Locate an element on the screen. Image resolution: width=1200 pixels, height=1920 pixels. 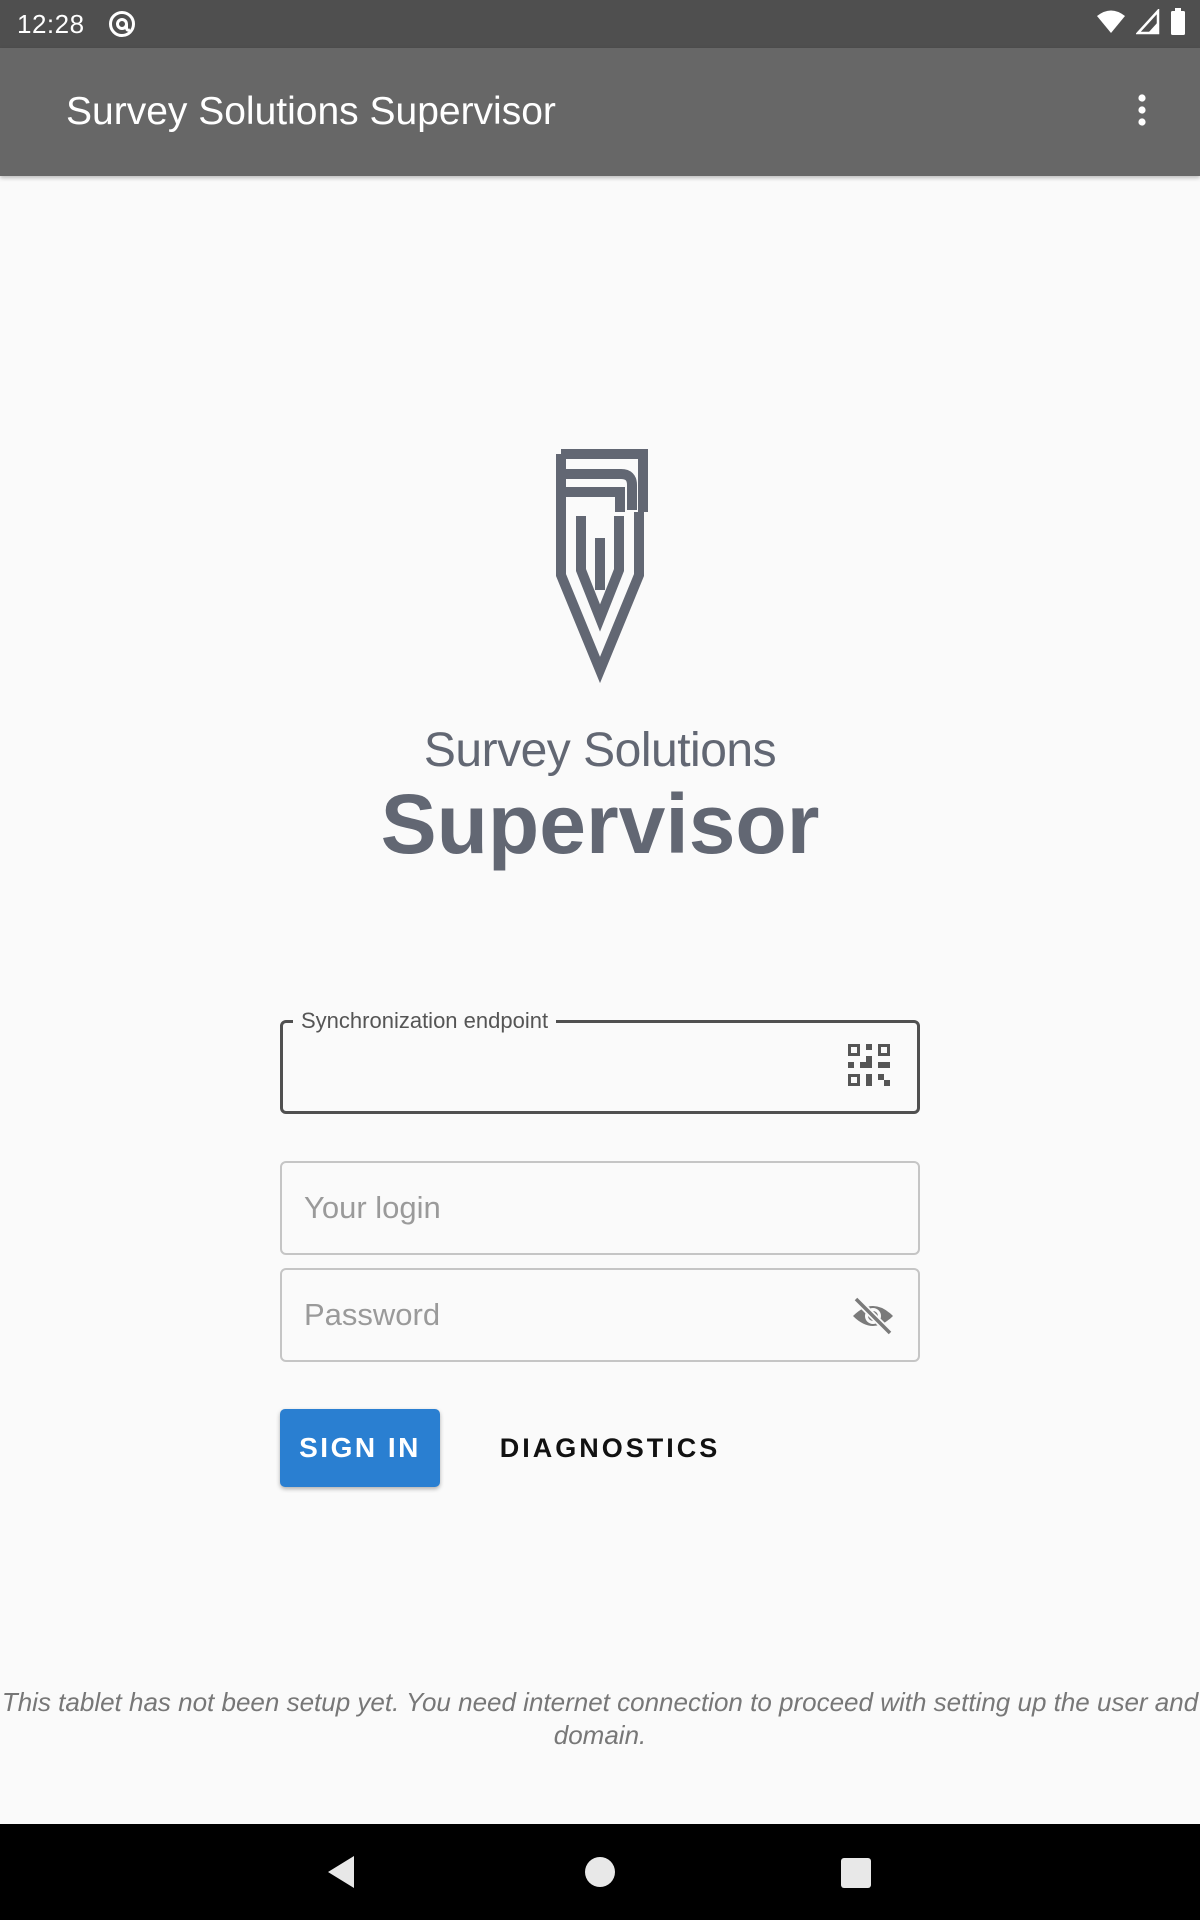
password-field is located at coordinates (600, 1315).